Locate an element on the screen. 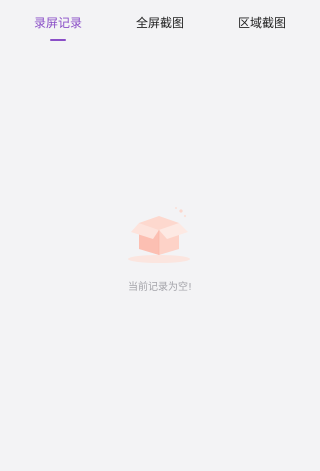 This screenshot has height=471, width=320. tab-label: 录屏记录 is located at coordinates (57, 23).